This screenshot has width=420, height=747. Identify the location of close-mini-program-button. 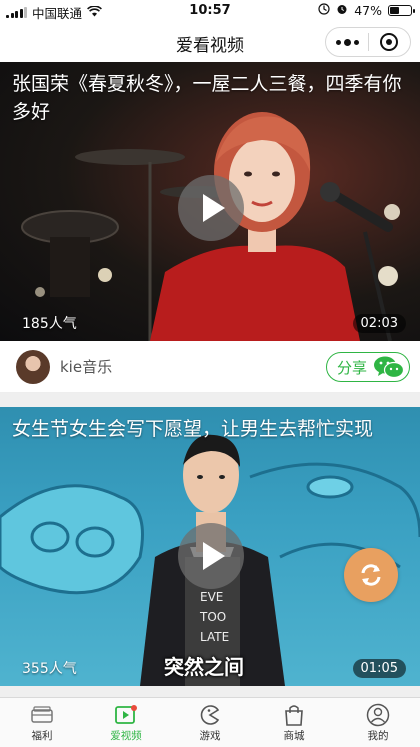
(389, 42).